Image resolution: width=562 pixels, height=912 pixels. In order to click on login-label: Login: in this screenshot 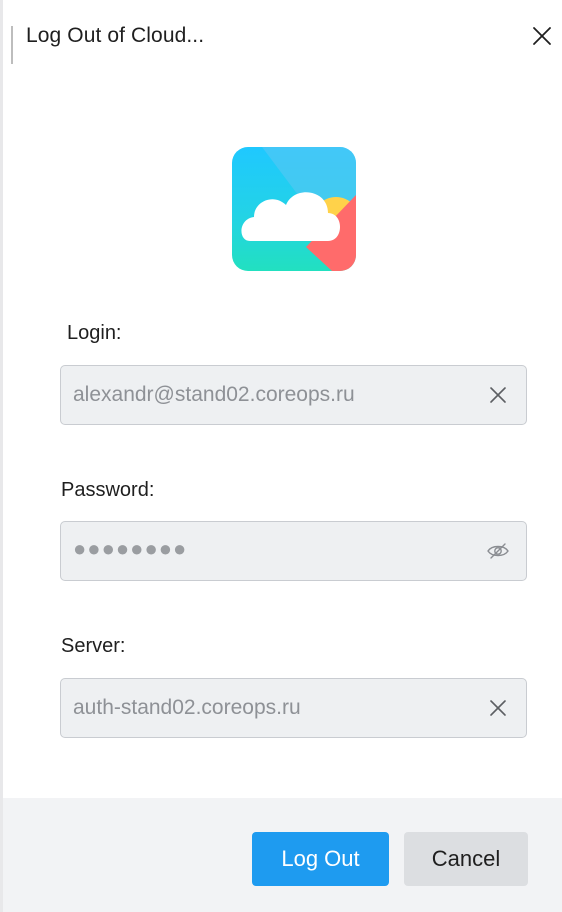, I will do `click(94, 333)`.